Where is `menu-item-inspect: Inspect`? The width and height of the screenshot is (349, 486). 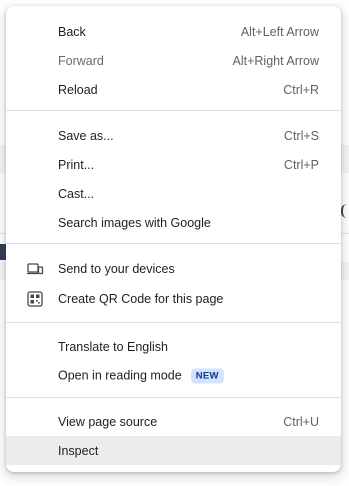
menu-item-inspect: Inspect is located at coordinates (173, 450).